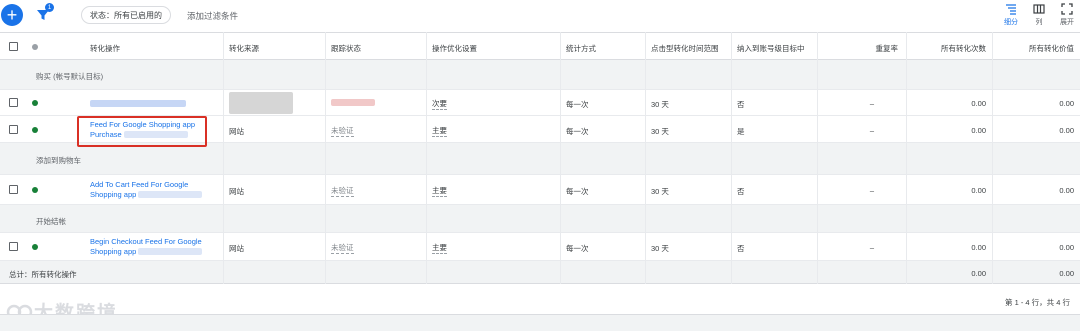  What do you see at coordinates (1066, 273) in the screenshot?
I see `total-value: 0.00` at bounding box center [1066, 273].